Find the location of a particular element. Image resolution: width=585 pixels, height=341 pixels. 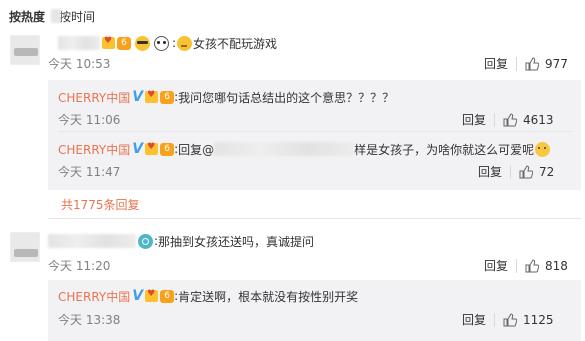

reply-actions: 回复 4613 is located at coordinates (508, 119).